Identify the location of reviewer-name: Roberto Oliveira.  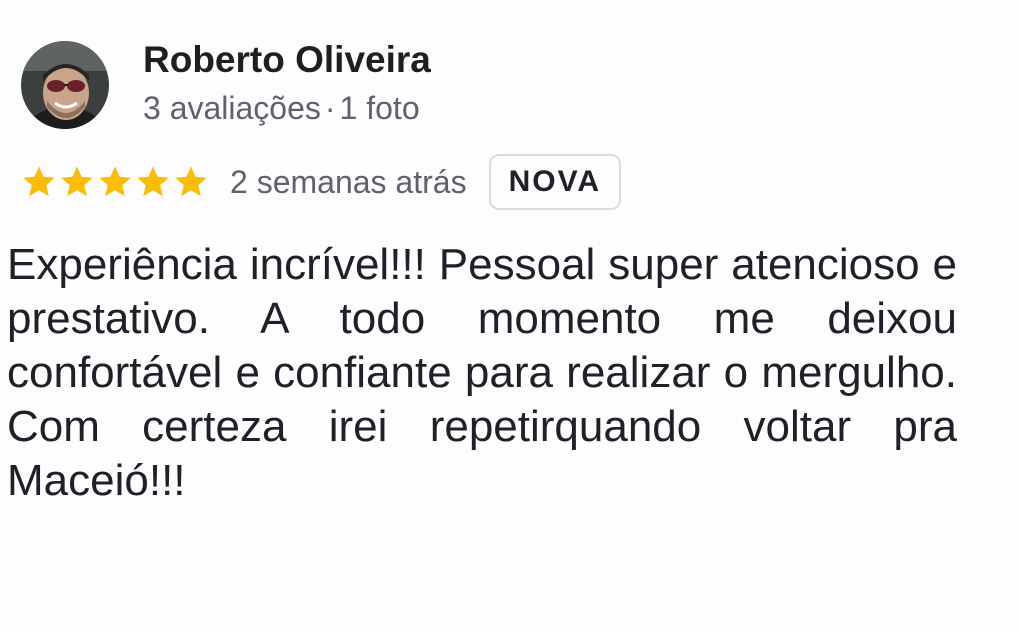
(287, 60).